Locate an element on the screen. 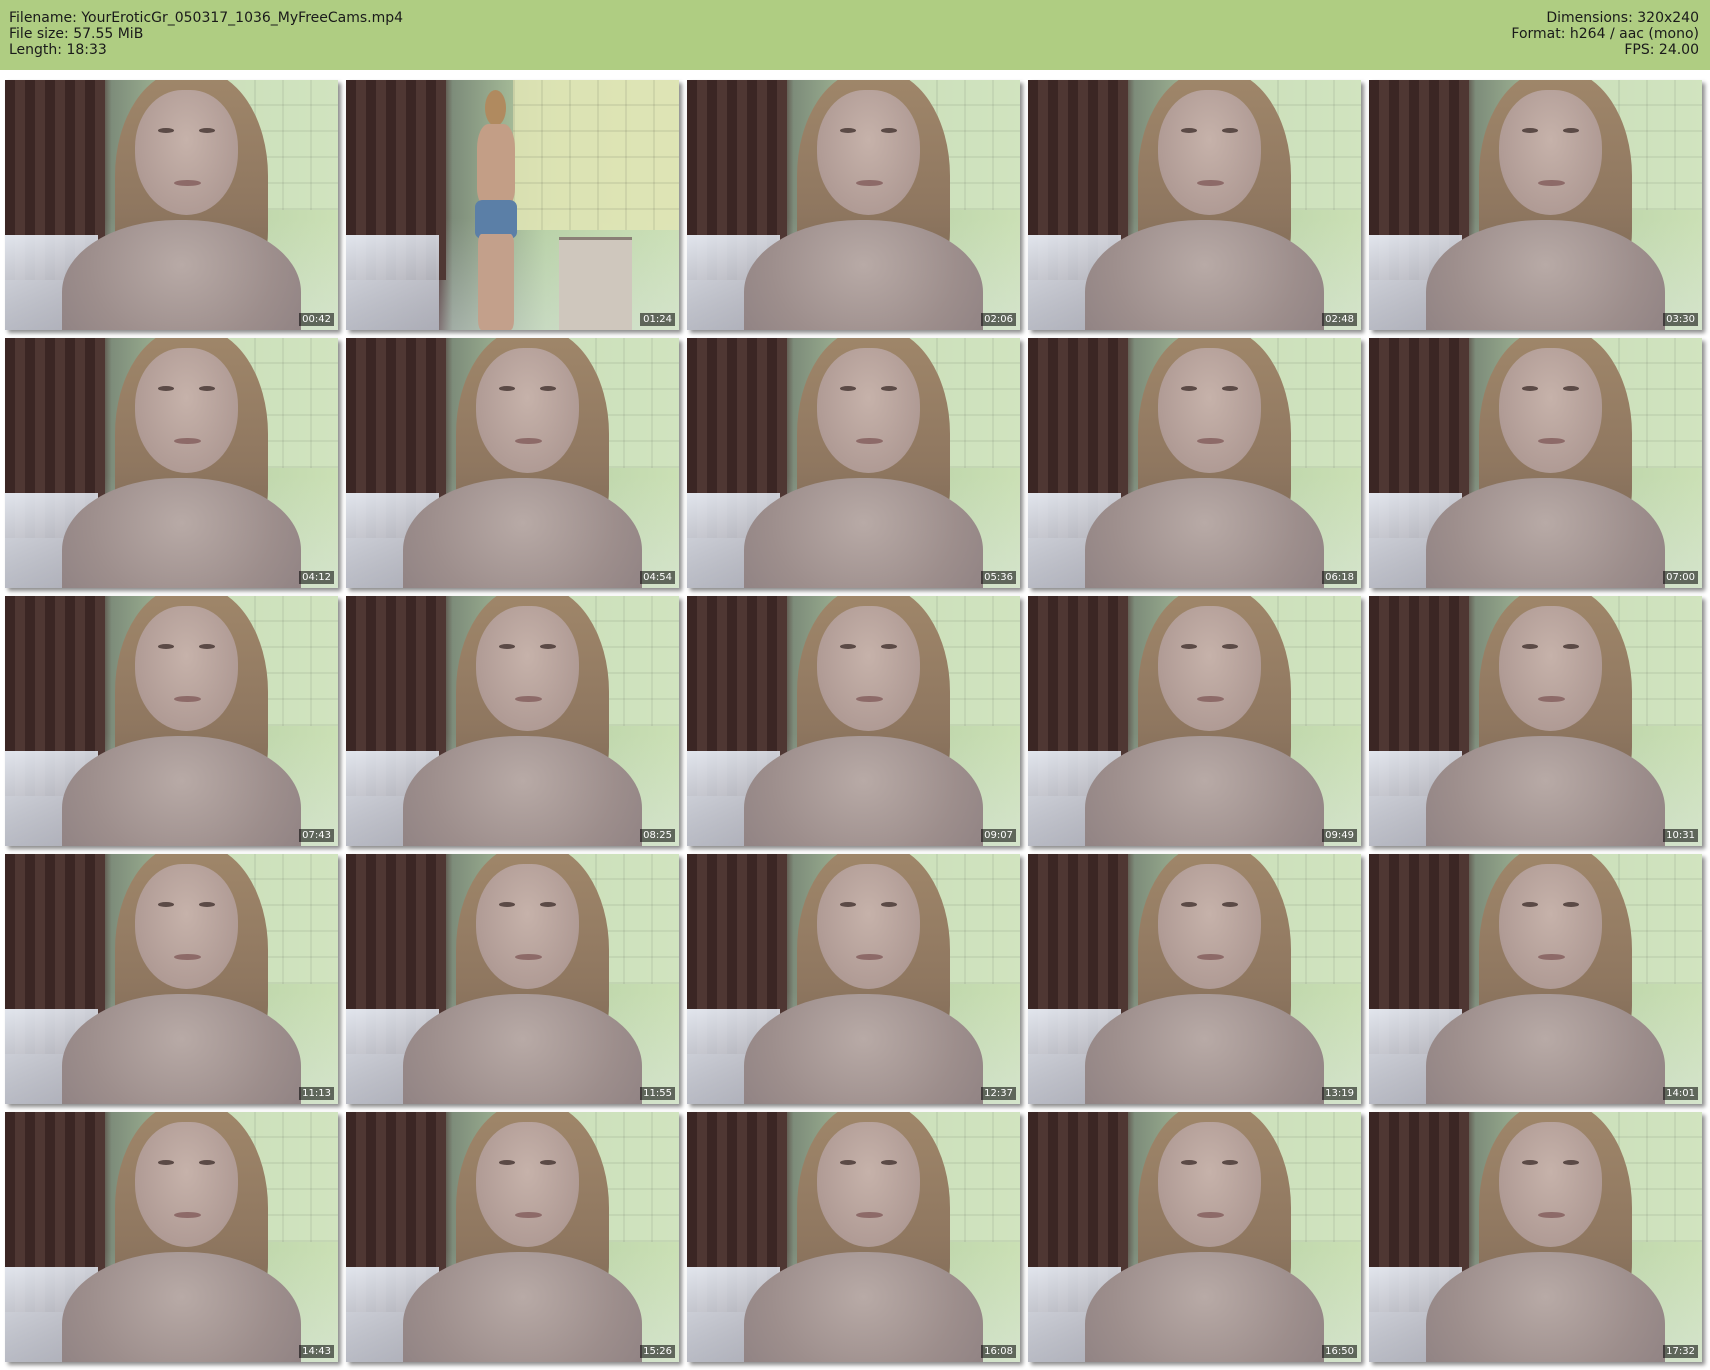  thumbnail-frame: 11:55 is located at coordinates (512, 979).